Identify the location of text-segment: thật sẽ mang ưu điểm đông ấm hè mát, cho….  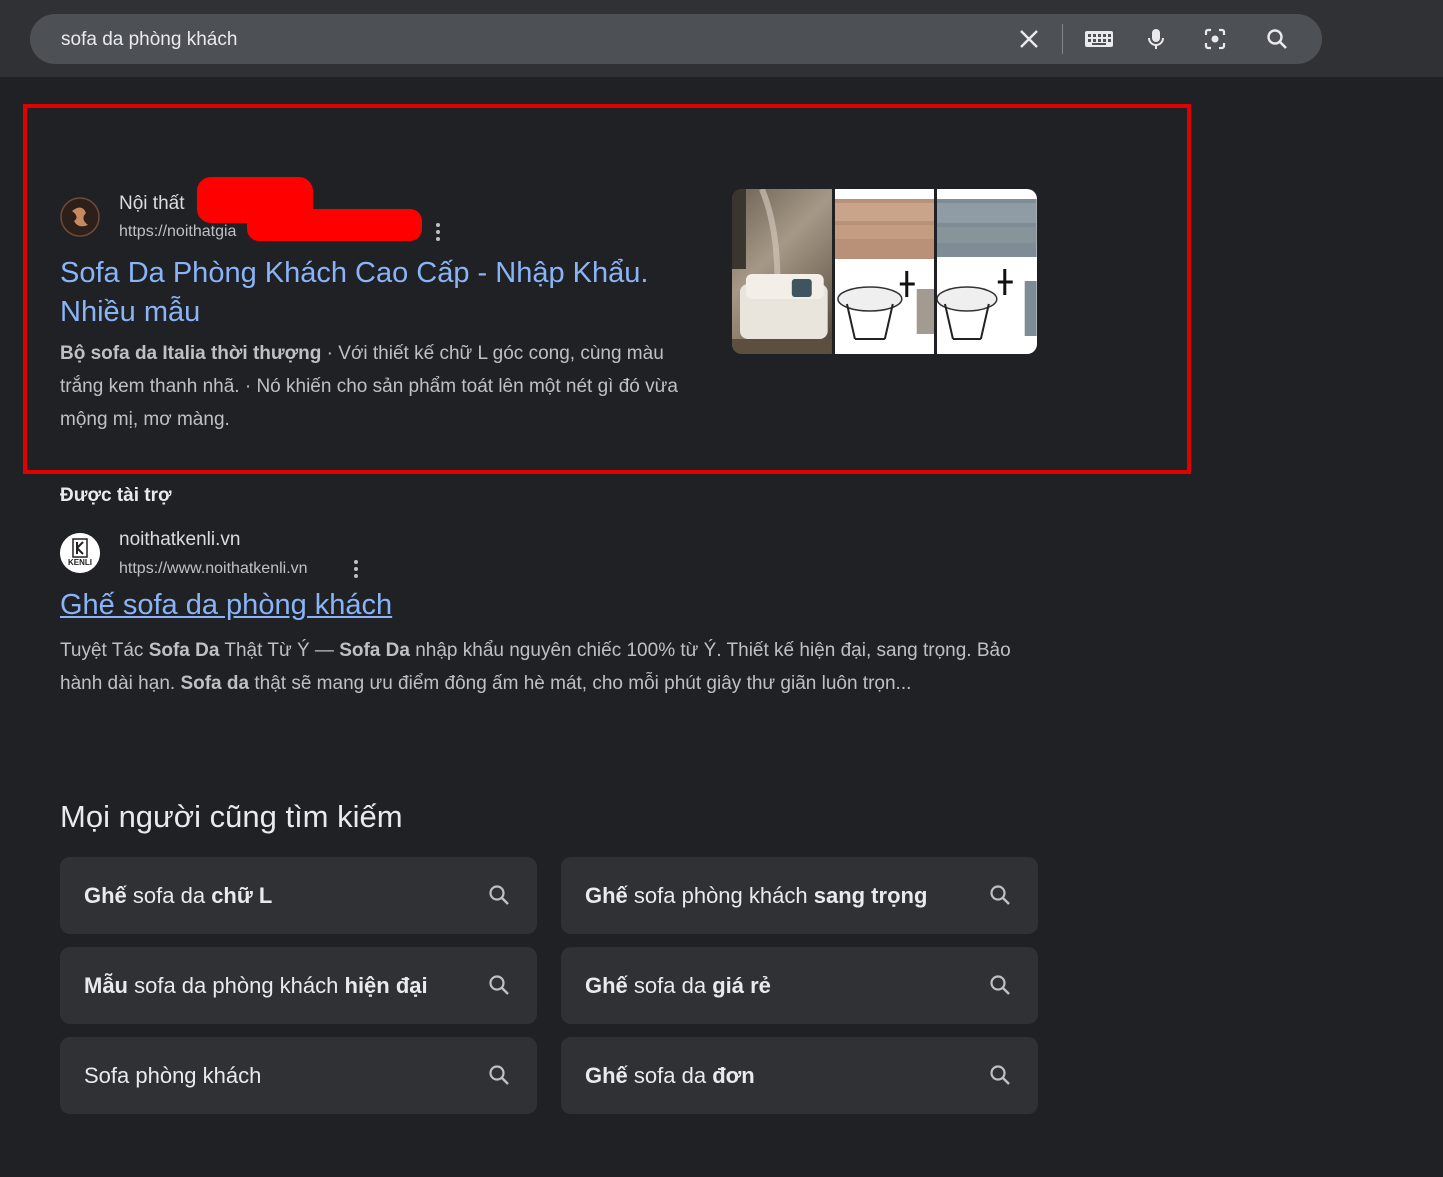
(580, 683).